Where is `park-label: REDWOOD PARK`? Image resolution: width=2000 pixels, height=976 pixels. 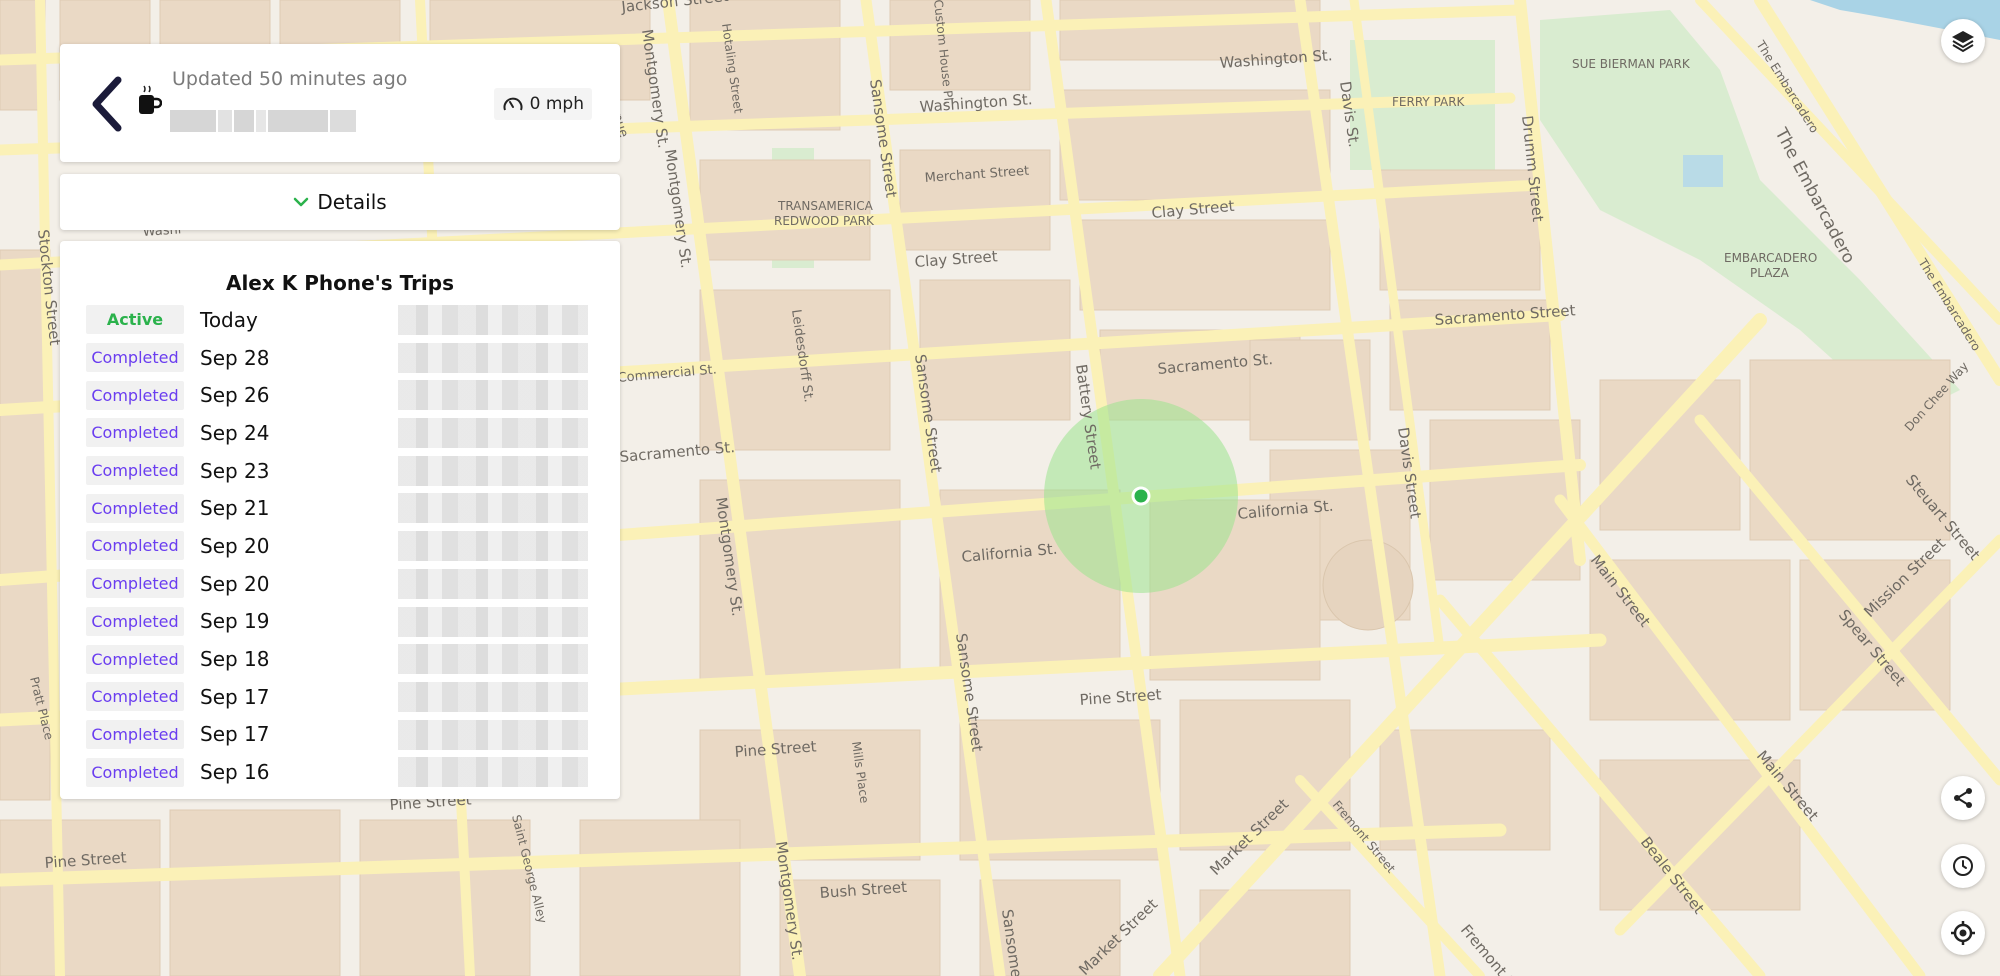
park-label: REDWOOD PARK is located at coordinates (824, 221).